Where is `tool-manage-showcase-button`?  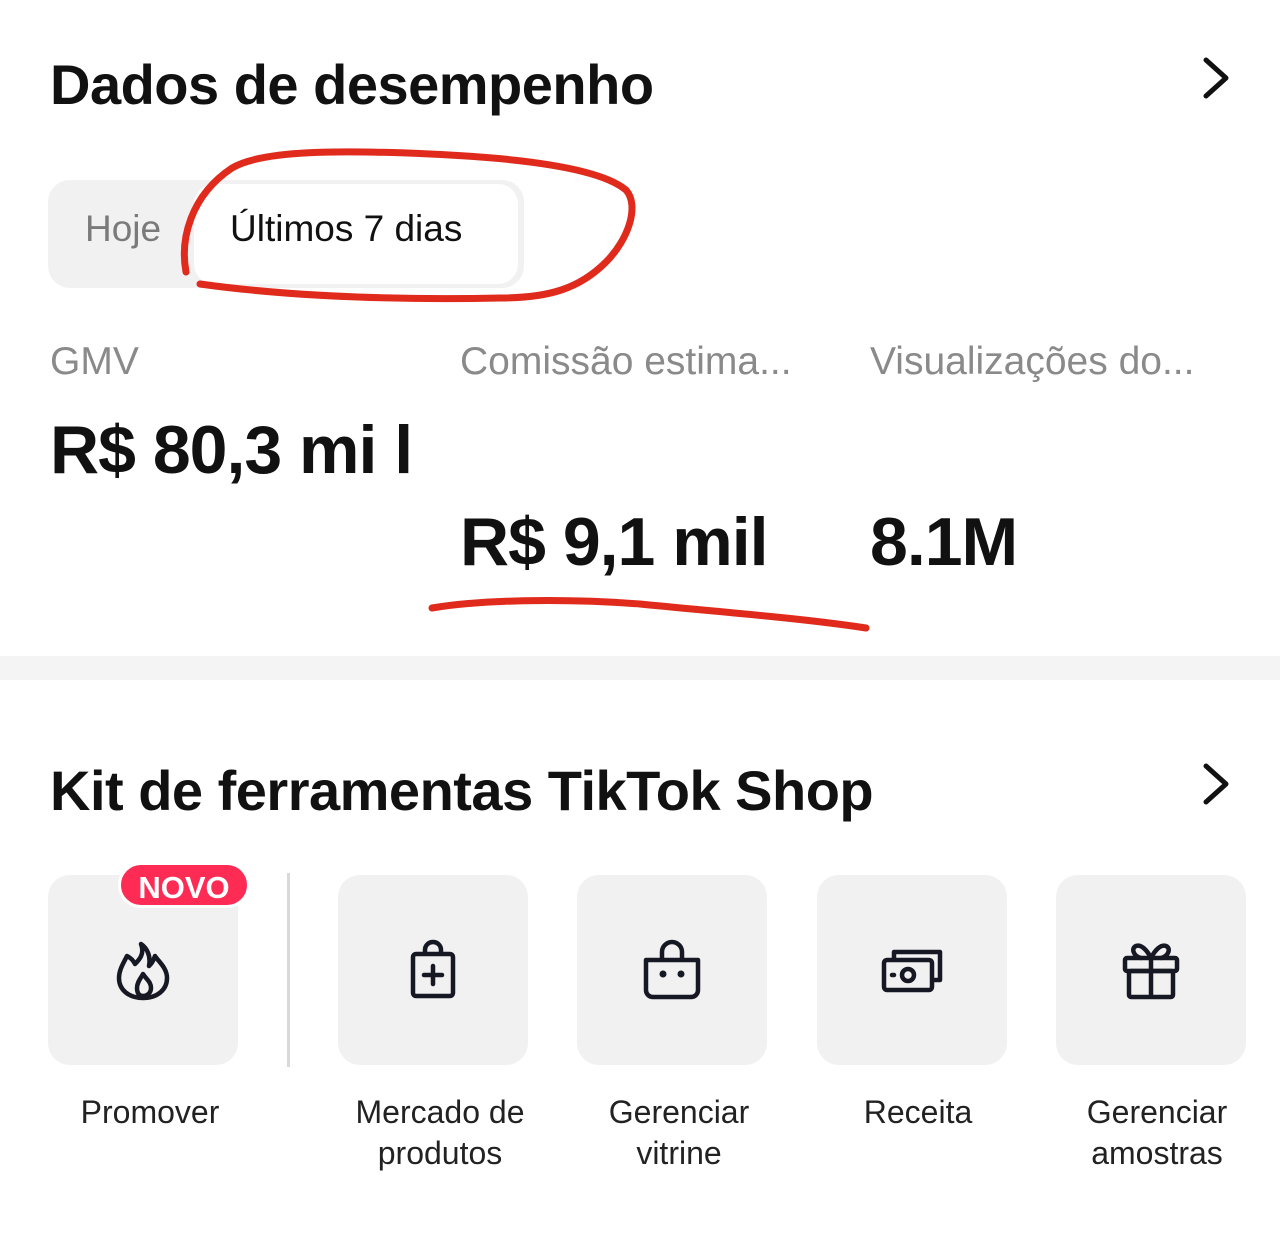
tool-manage-showcase-button is located at coordinates (672, 970).